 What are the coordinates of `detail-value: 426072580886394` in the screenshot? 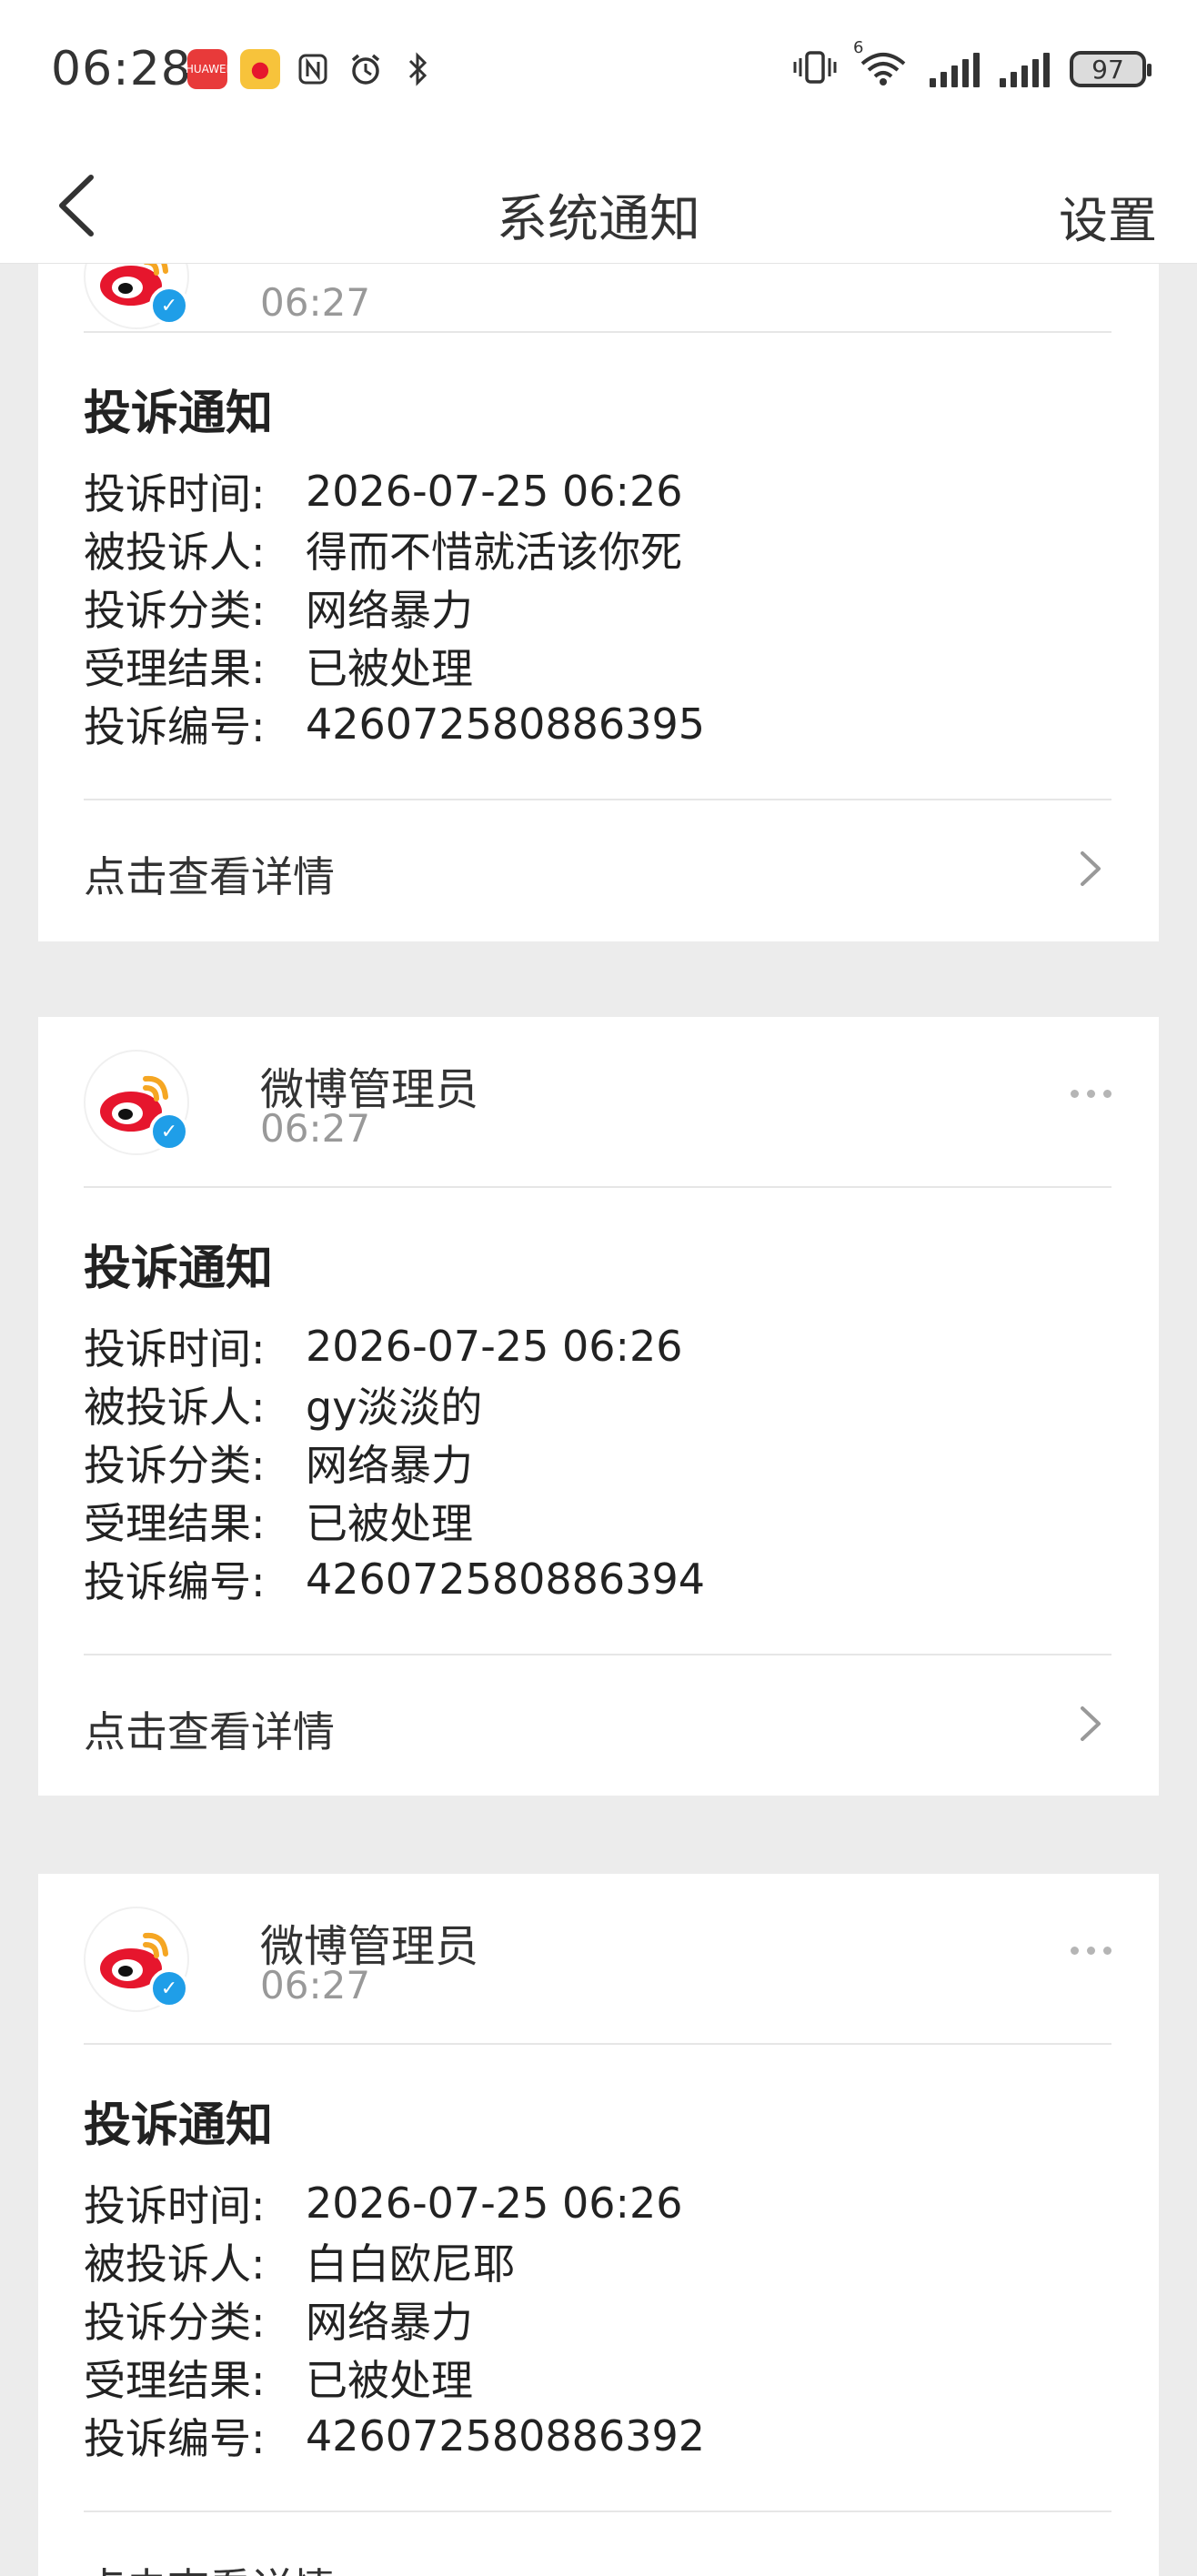 It's located at (505, 1579).